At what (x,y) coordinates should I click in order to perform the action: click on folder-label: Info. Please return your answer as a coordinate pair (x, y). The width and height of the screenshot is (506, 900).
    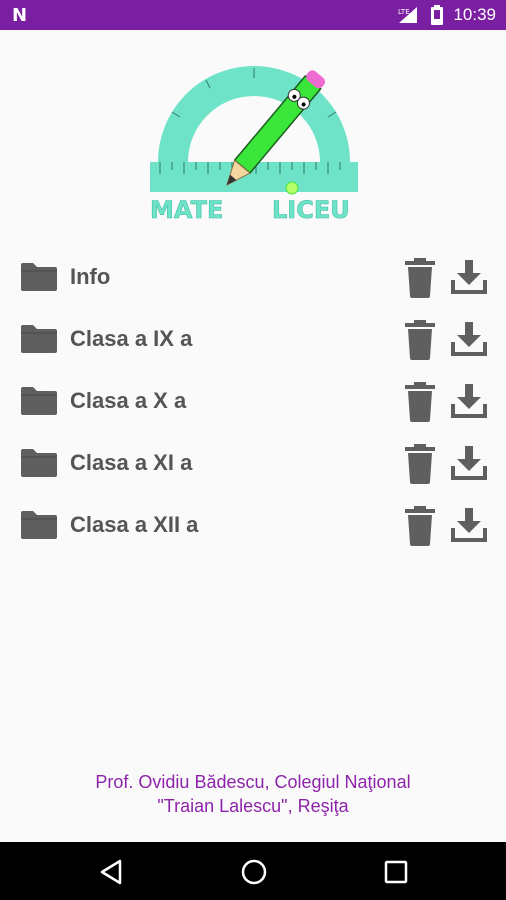
    Looking at the image, I should click on (90, 276).